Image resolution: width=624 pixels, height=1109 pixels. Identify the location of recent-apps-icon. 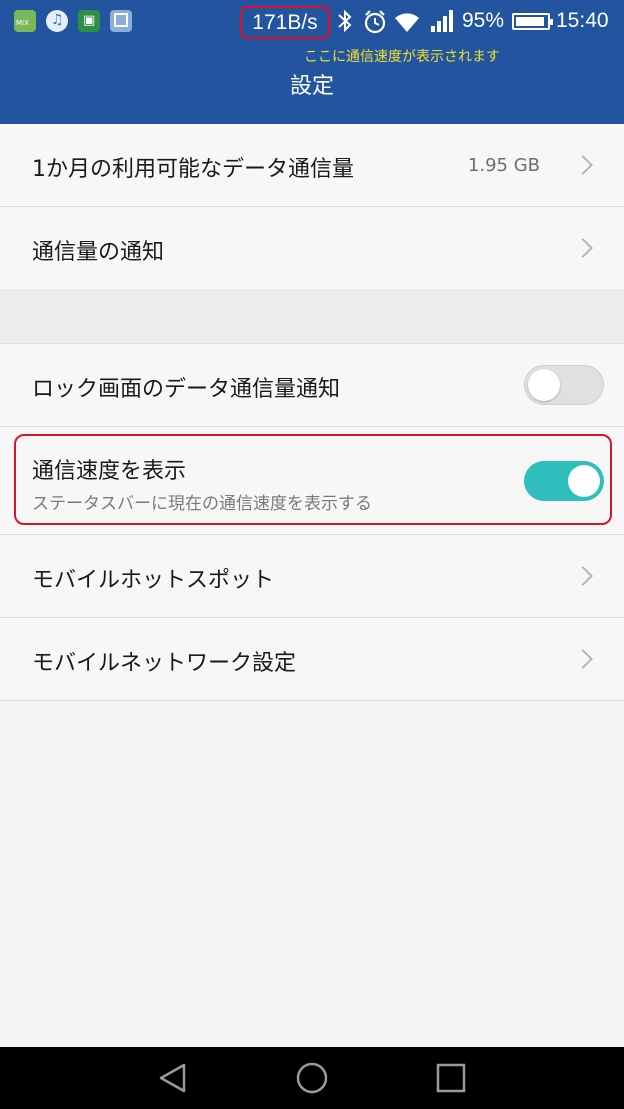
(451, 1078).